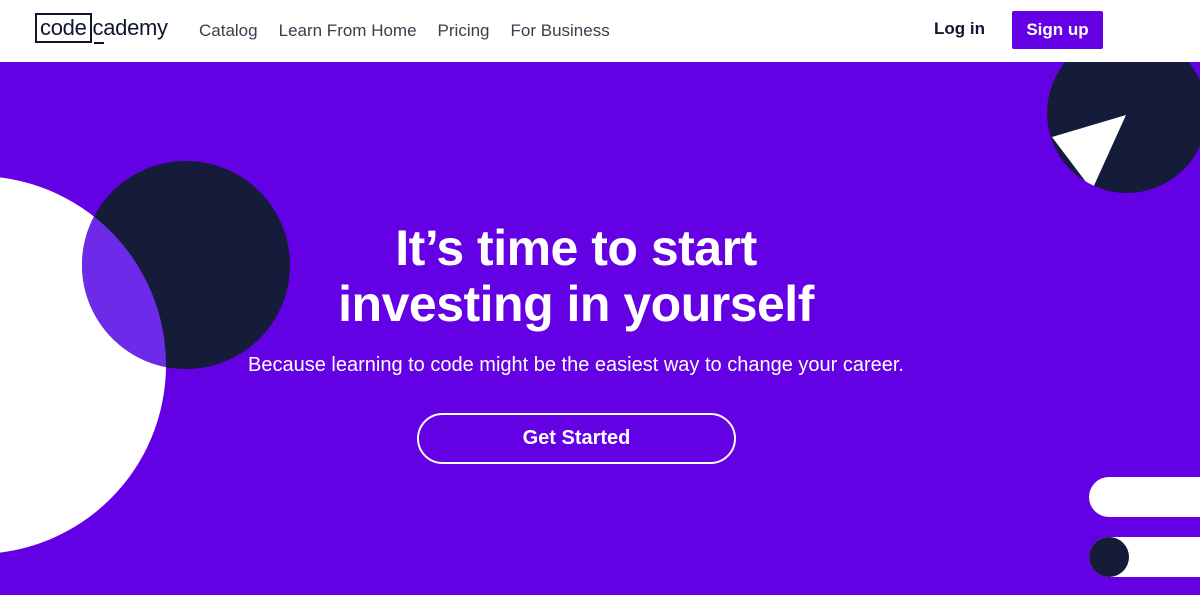  I want to click on pie-slice-shape, so click(1089, 152).